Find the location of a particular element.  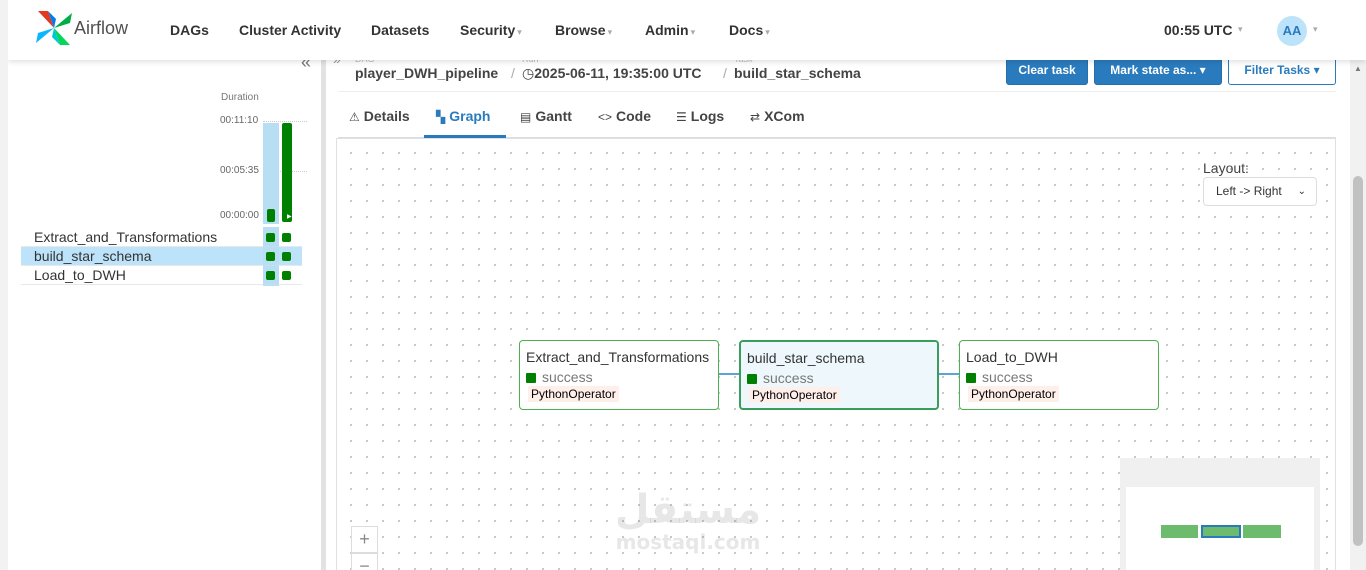

code-icon: <> is located at coordinates (605, 117).